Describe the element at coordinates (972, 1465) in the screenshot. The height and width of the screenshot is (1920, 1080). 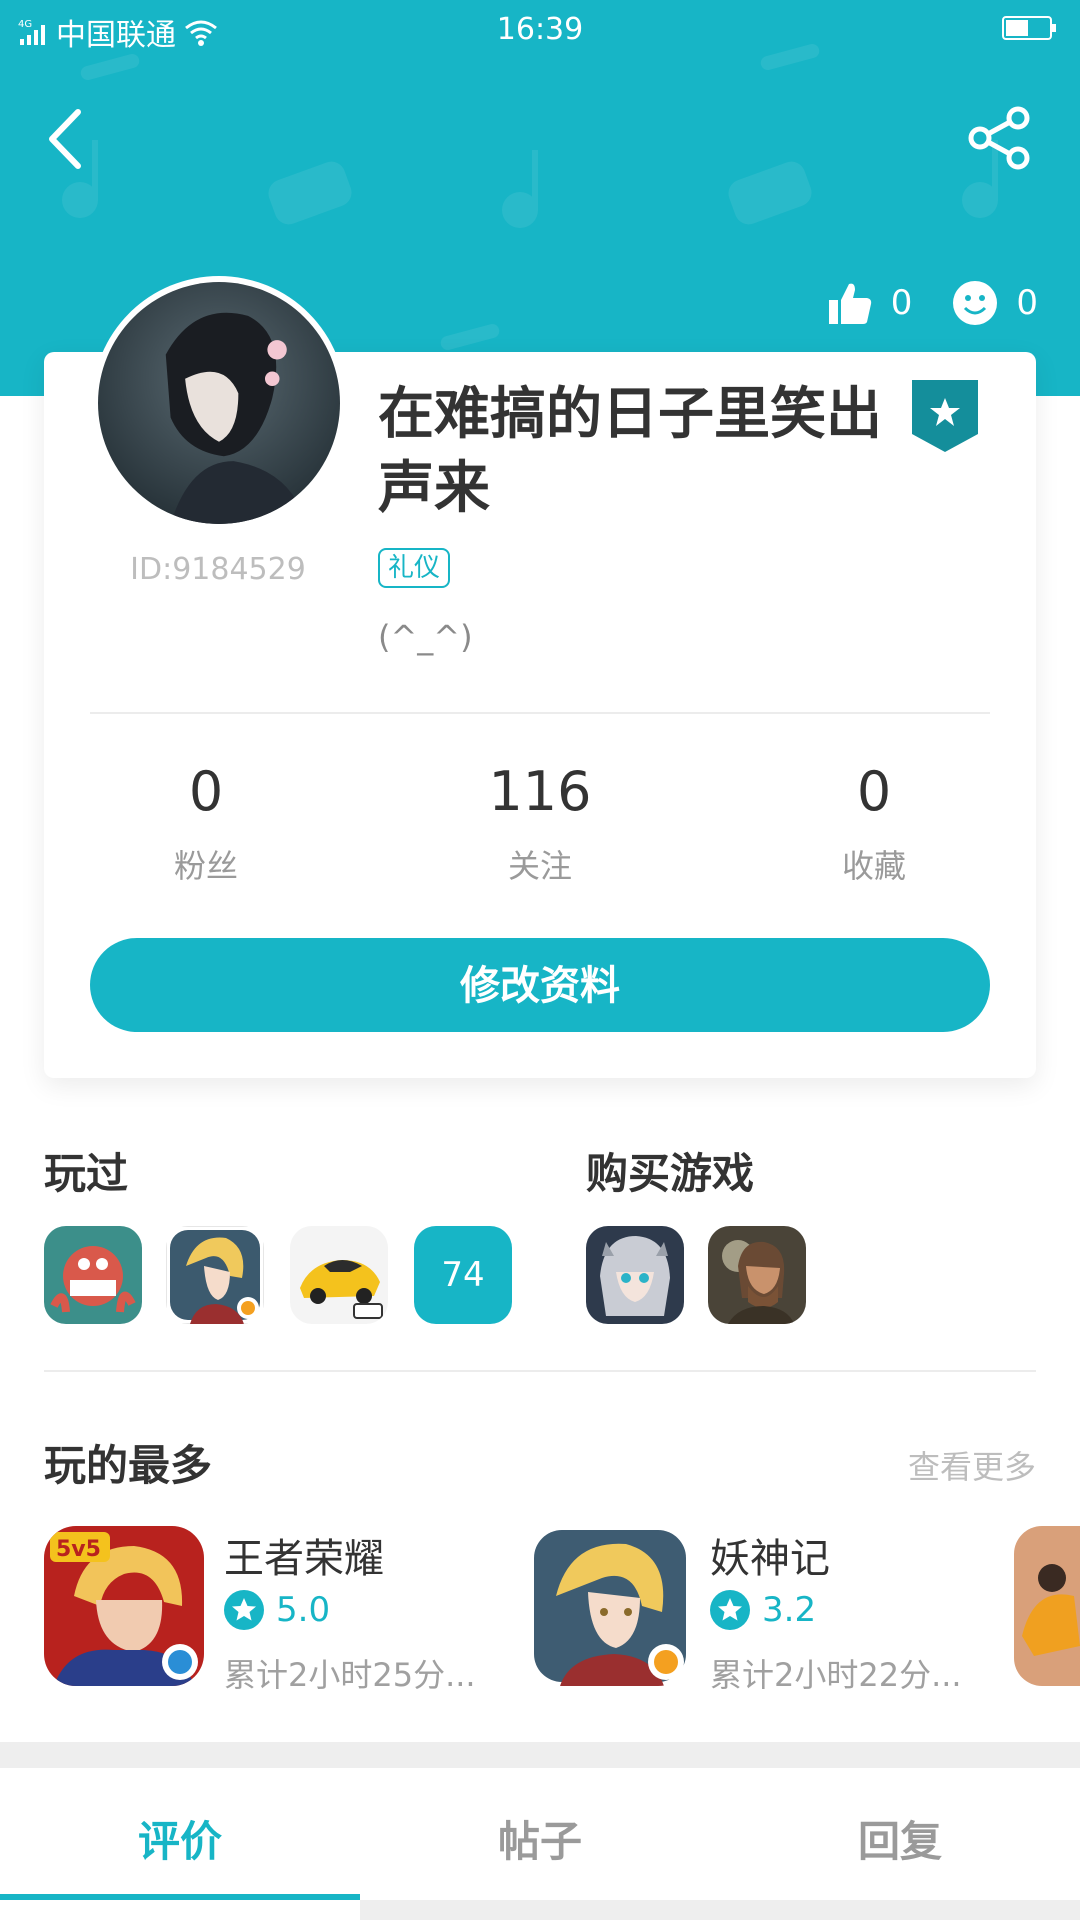
I see `see-more-link: 查看更多` at that location.